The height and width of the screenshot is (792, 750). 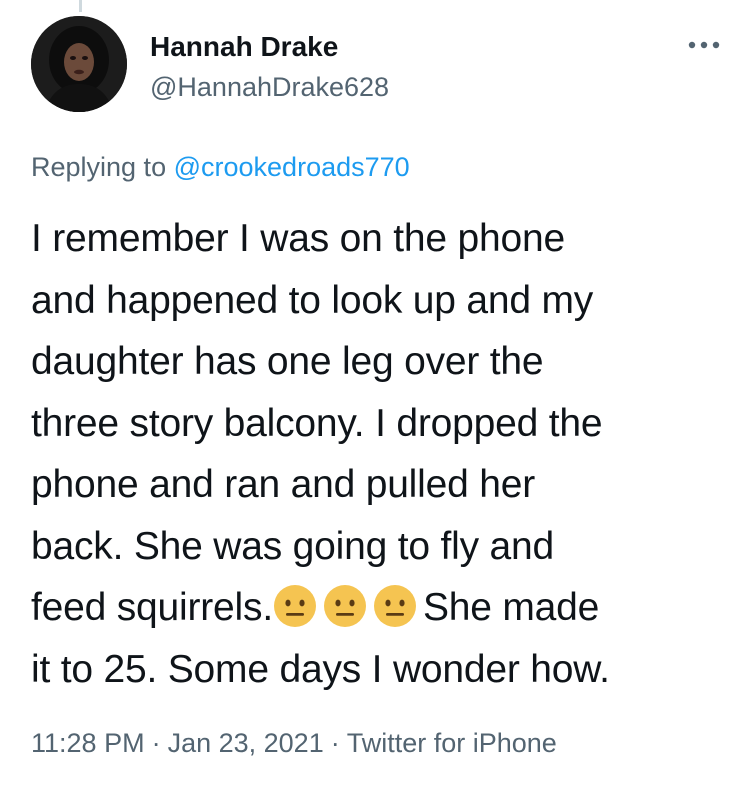 I want to click on tweet-line-part: feed squirrels., so click(x=152, y=607).